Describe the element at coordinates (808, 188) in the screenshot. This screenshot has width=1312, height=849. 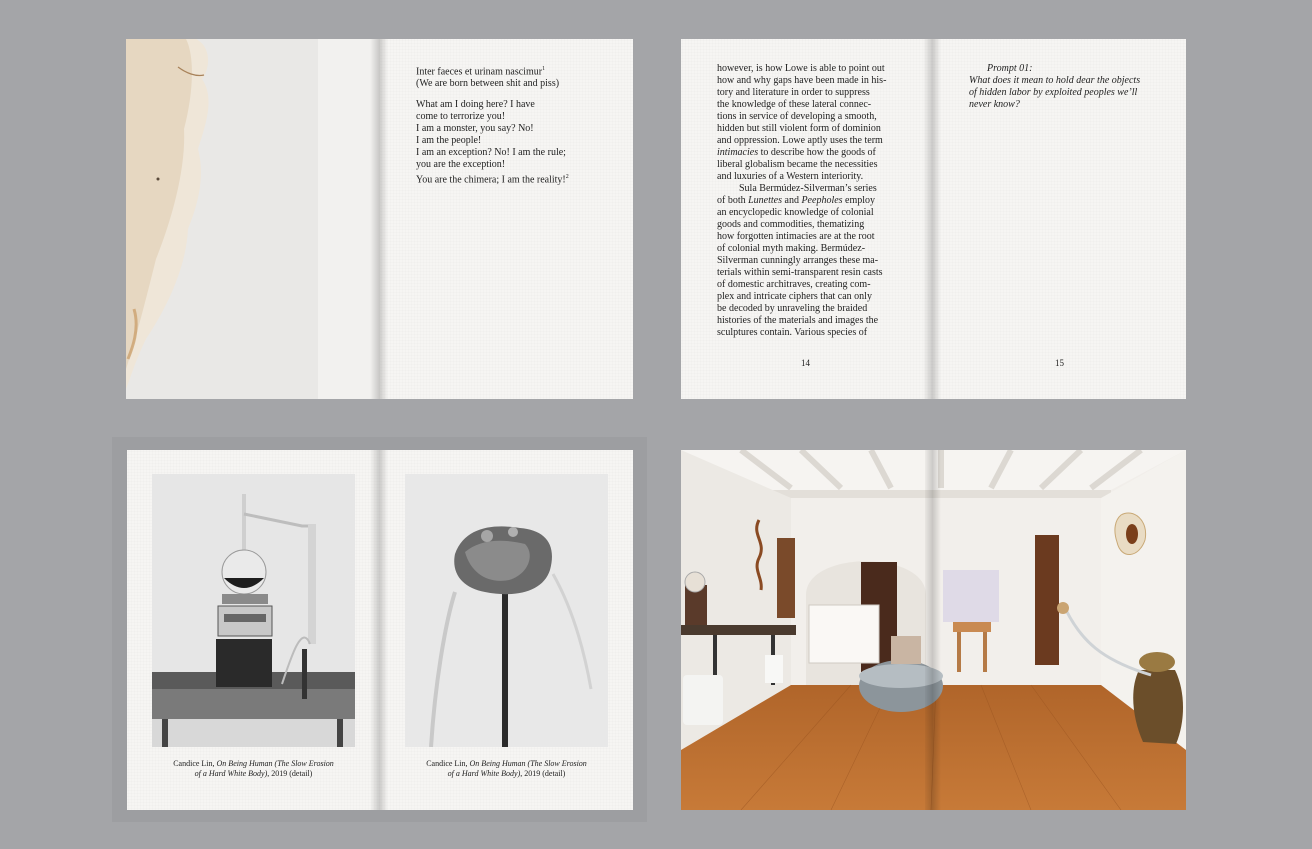
I see `essay-line: Sula Bermúdez-Silverman’s series` at that location.